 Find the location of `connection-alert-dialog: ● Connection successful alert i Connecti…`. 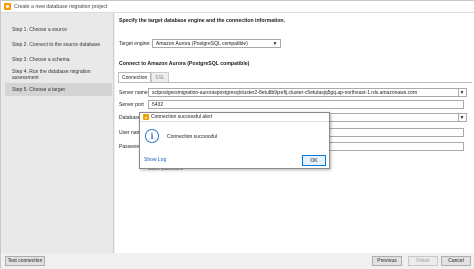

connection-alert-dialog: ● Connection successful alert i Connecti… is located at coordinates (234, 140).